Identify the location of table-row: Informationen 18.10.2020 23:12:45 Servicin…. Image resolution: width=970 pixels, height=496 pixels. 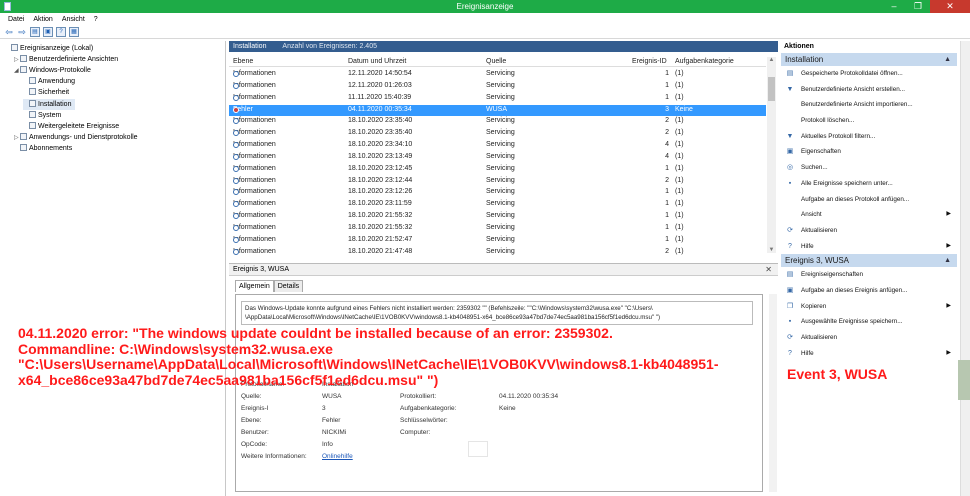
(497, 170).